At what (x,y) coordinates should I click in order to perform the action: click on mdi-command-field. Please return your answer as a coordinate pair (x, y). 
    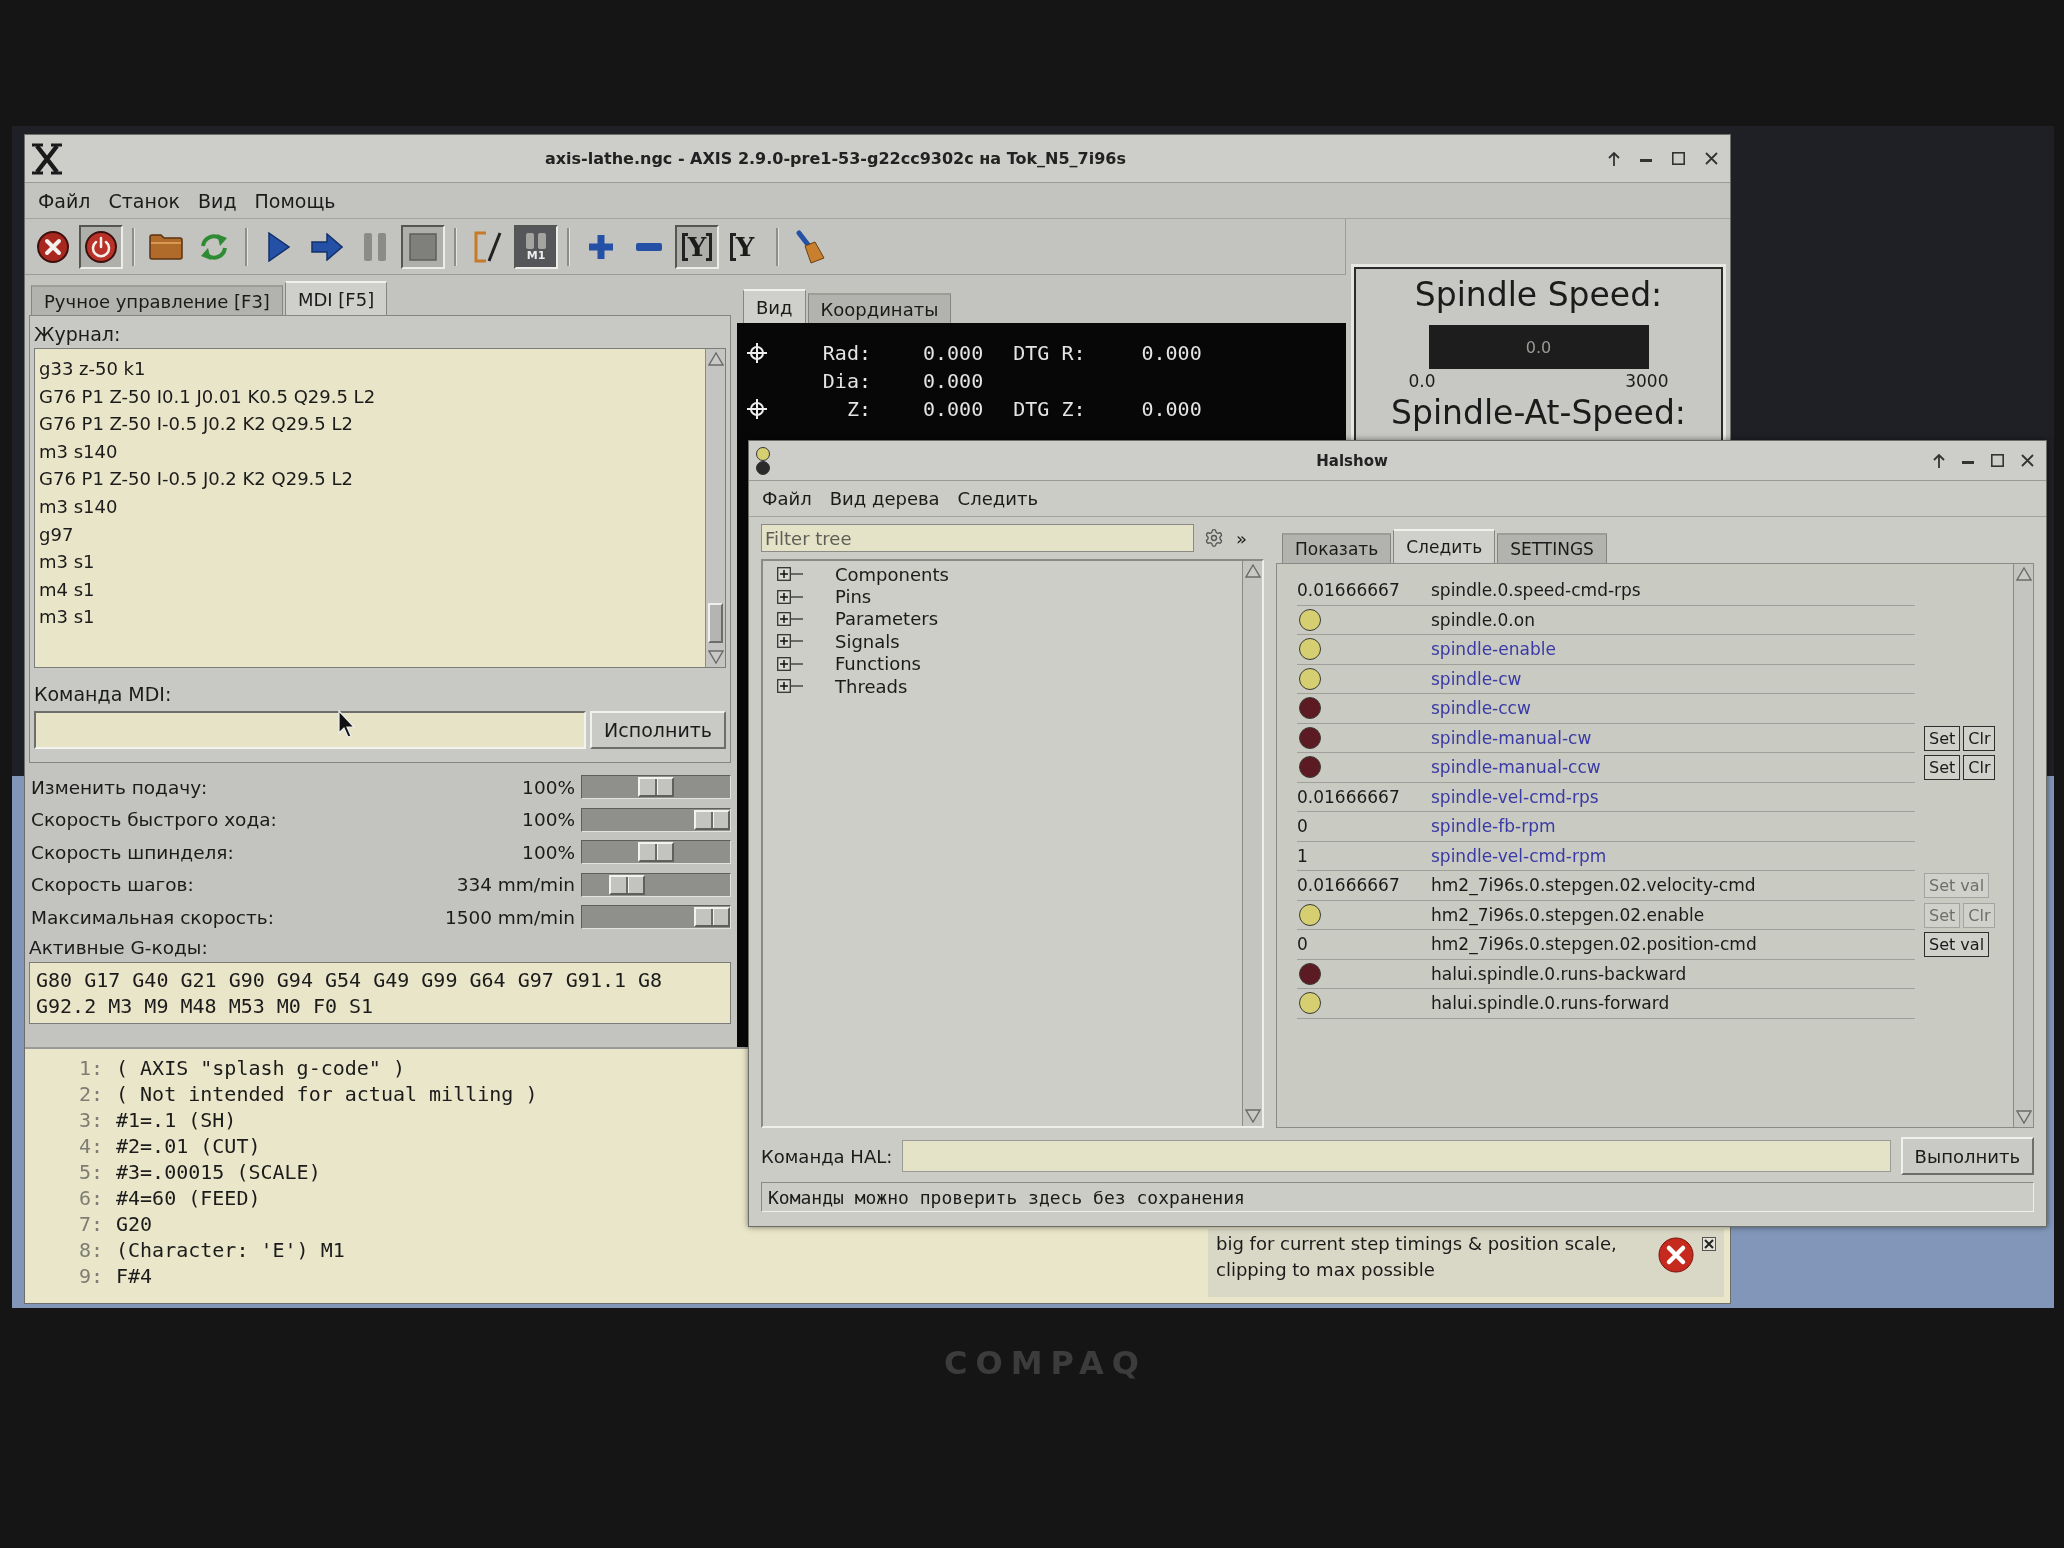
    Looking at the image, I should click on (310, 730).